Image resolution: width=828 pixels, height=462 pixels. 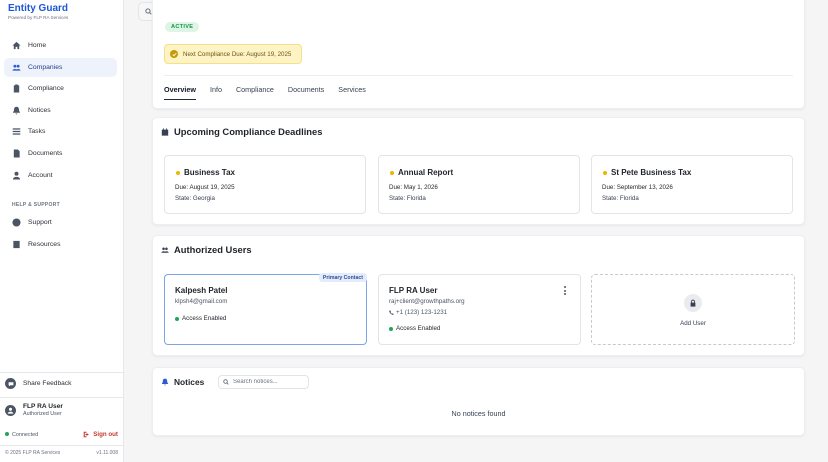 What do you see at coordinates (413, 187) in the screenshot?
I see `deadline-due: Due: May 1, 2026` at bounding box center [413, 187].